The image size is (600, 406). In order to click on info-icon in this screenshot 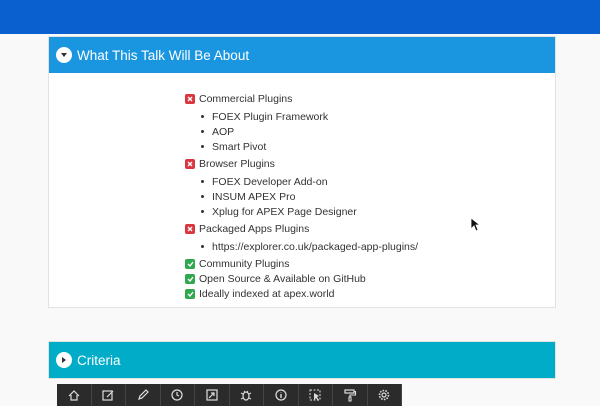, I will do `click(281, 395)`.